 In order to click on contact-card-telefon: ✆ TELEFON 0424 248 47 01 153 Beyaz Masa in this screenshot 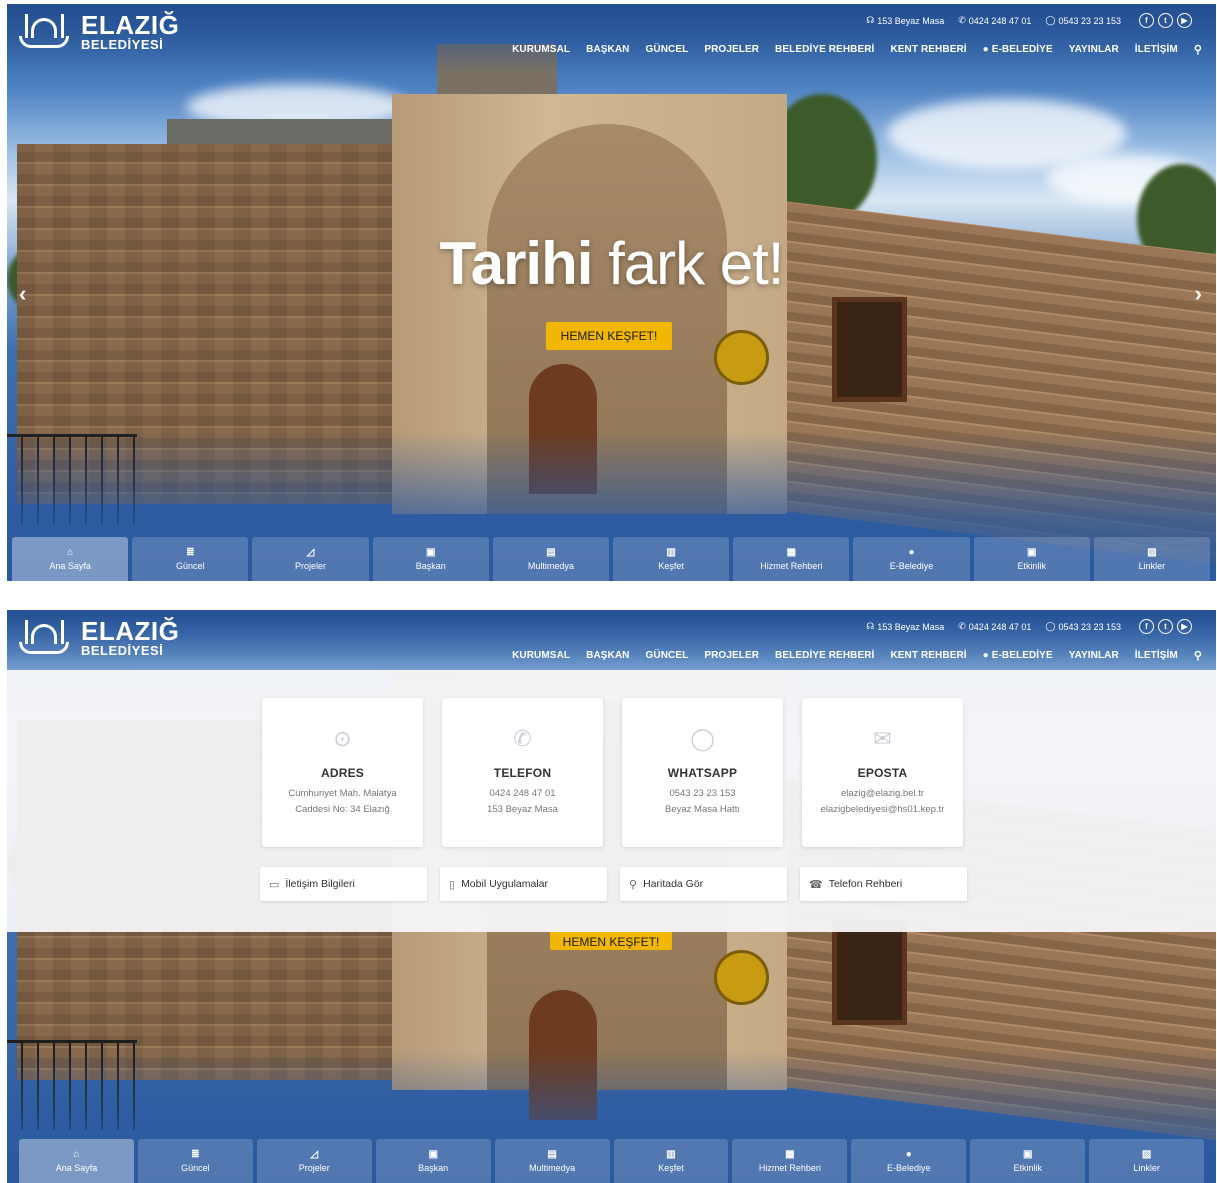, I will do `click(522, 772)`.